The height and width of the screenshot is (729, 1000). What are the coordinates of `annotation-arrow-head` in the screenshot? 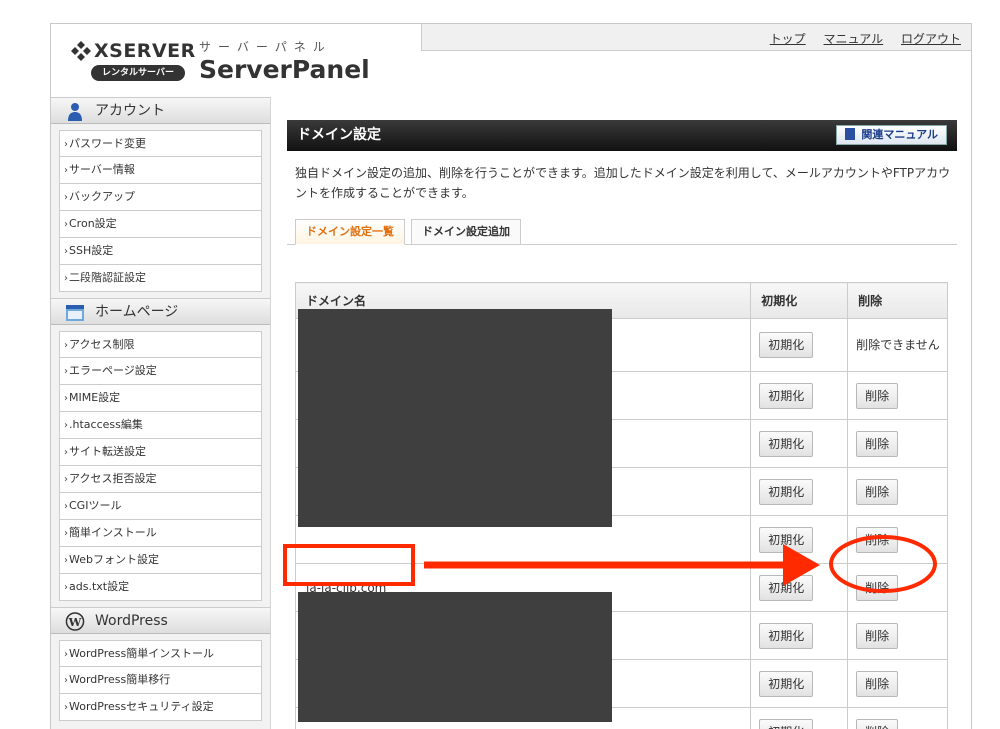 It's located at (801, 565).